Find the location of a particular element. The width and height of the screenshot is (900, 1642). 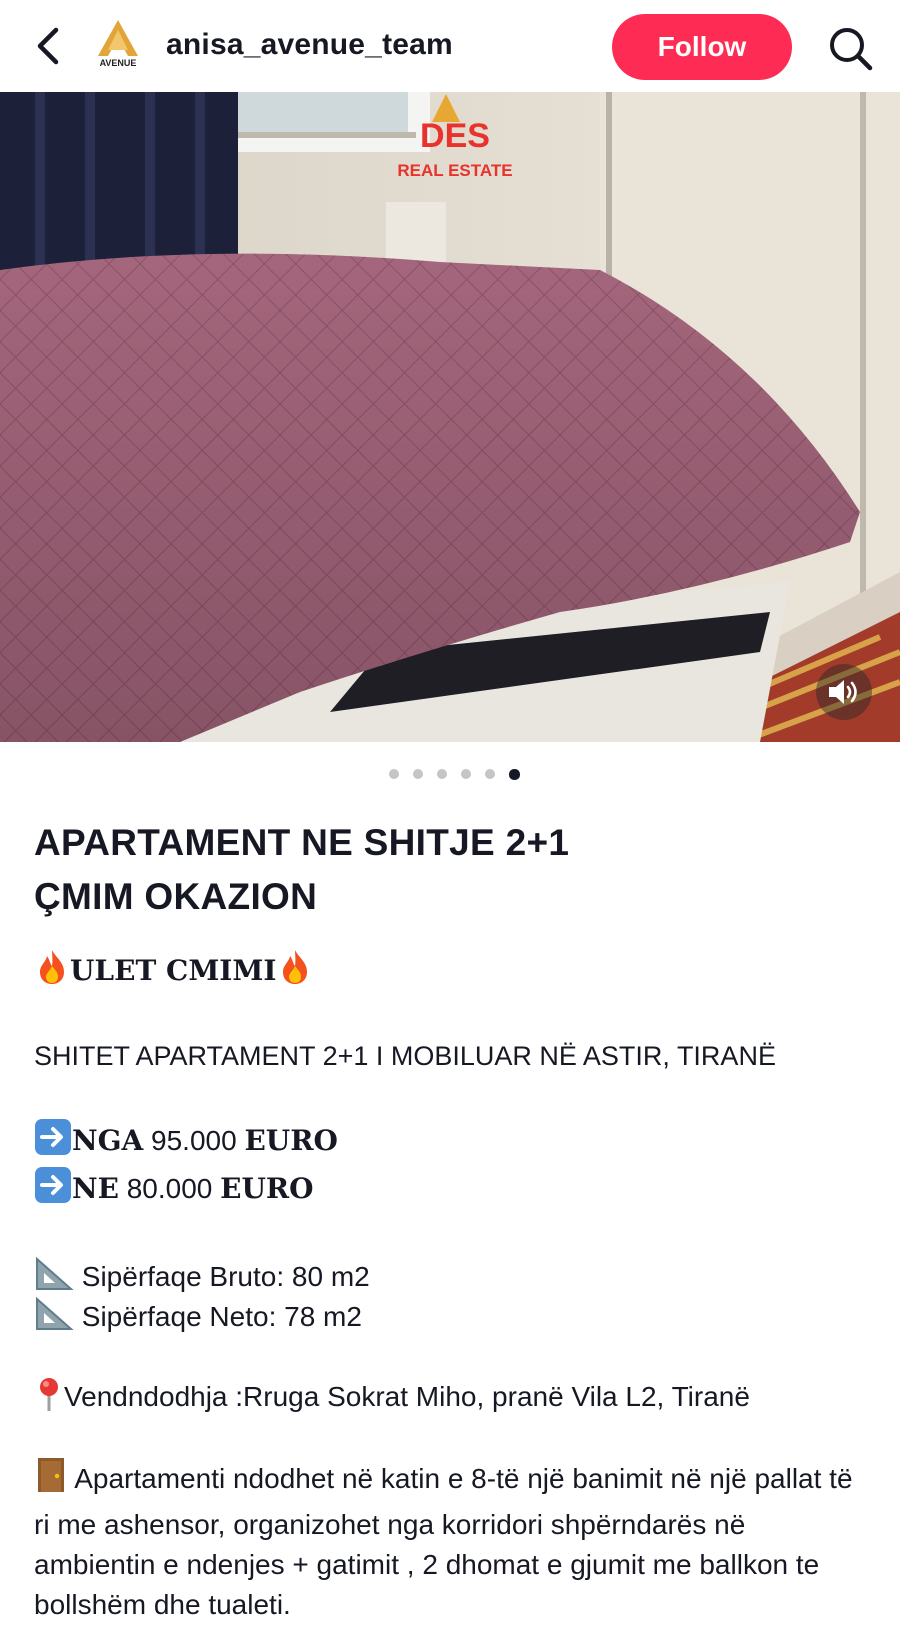

top-bar: AVENUE anisa_avenue_team Follow is located at coordinates (450, 46).